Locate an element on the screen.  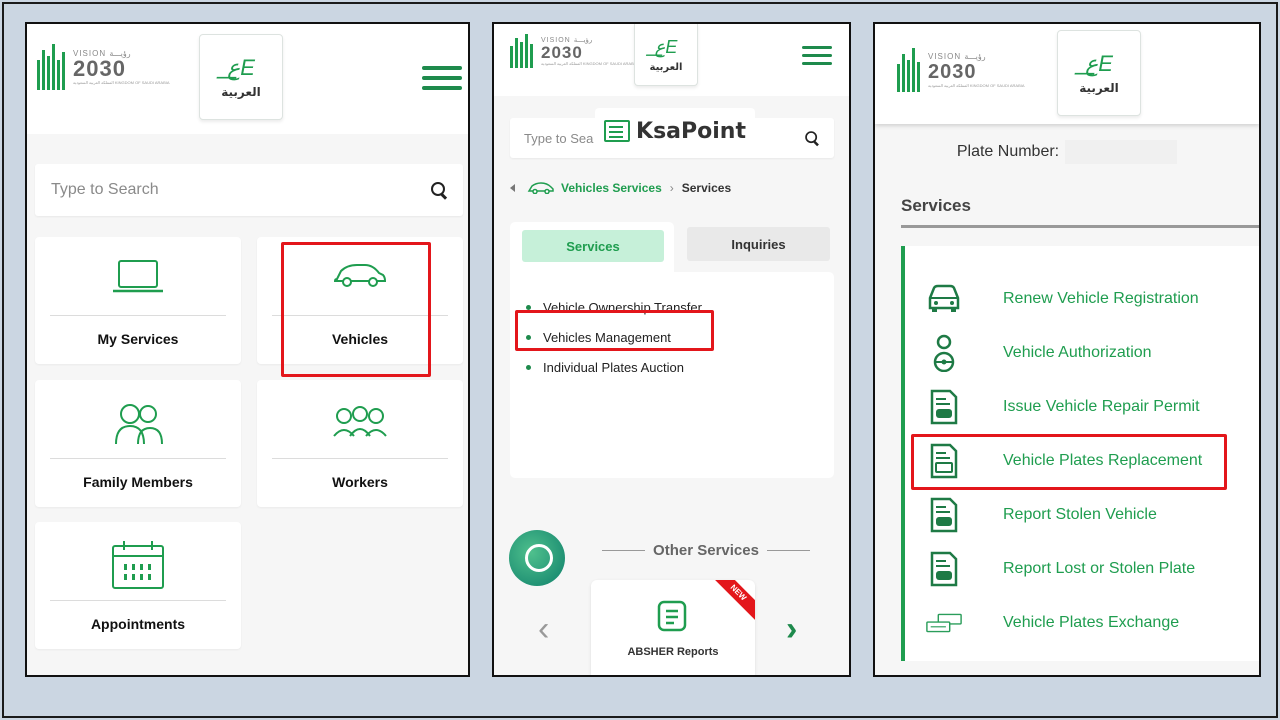
plates-exchange-icon is located at coordinates (944, 623).